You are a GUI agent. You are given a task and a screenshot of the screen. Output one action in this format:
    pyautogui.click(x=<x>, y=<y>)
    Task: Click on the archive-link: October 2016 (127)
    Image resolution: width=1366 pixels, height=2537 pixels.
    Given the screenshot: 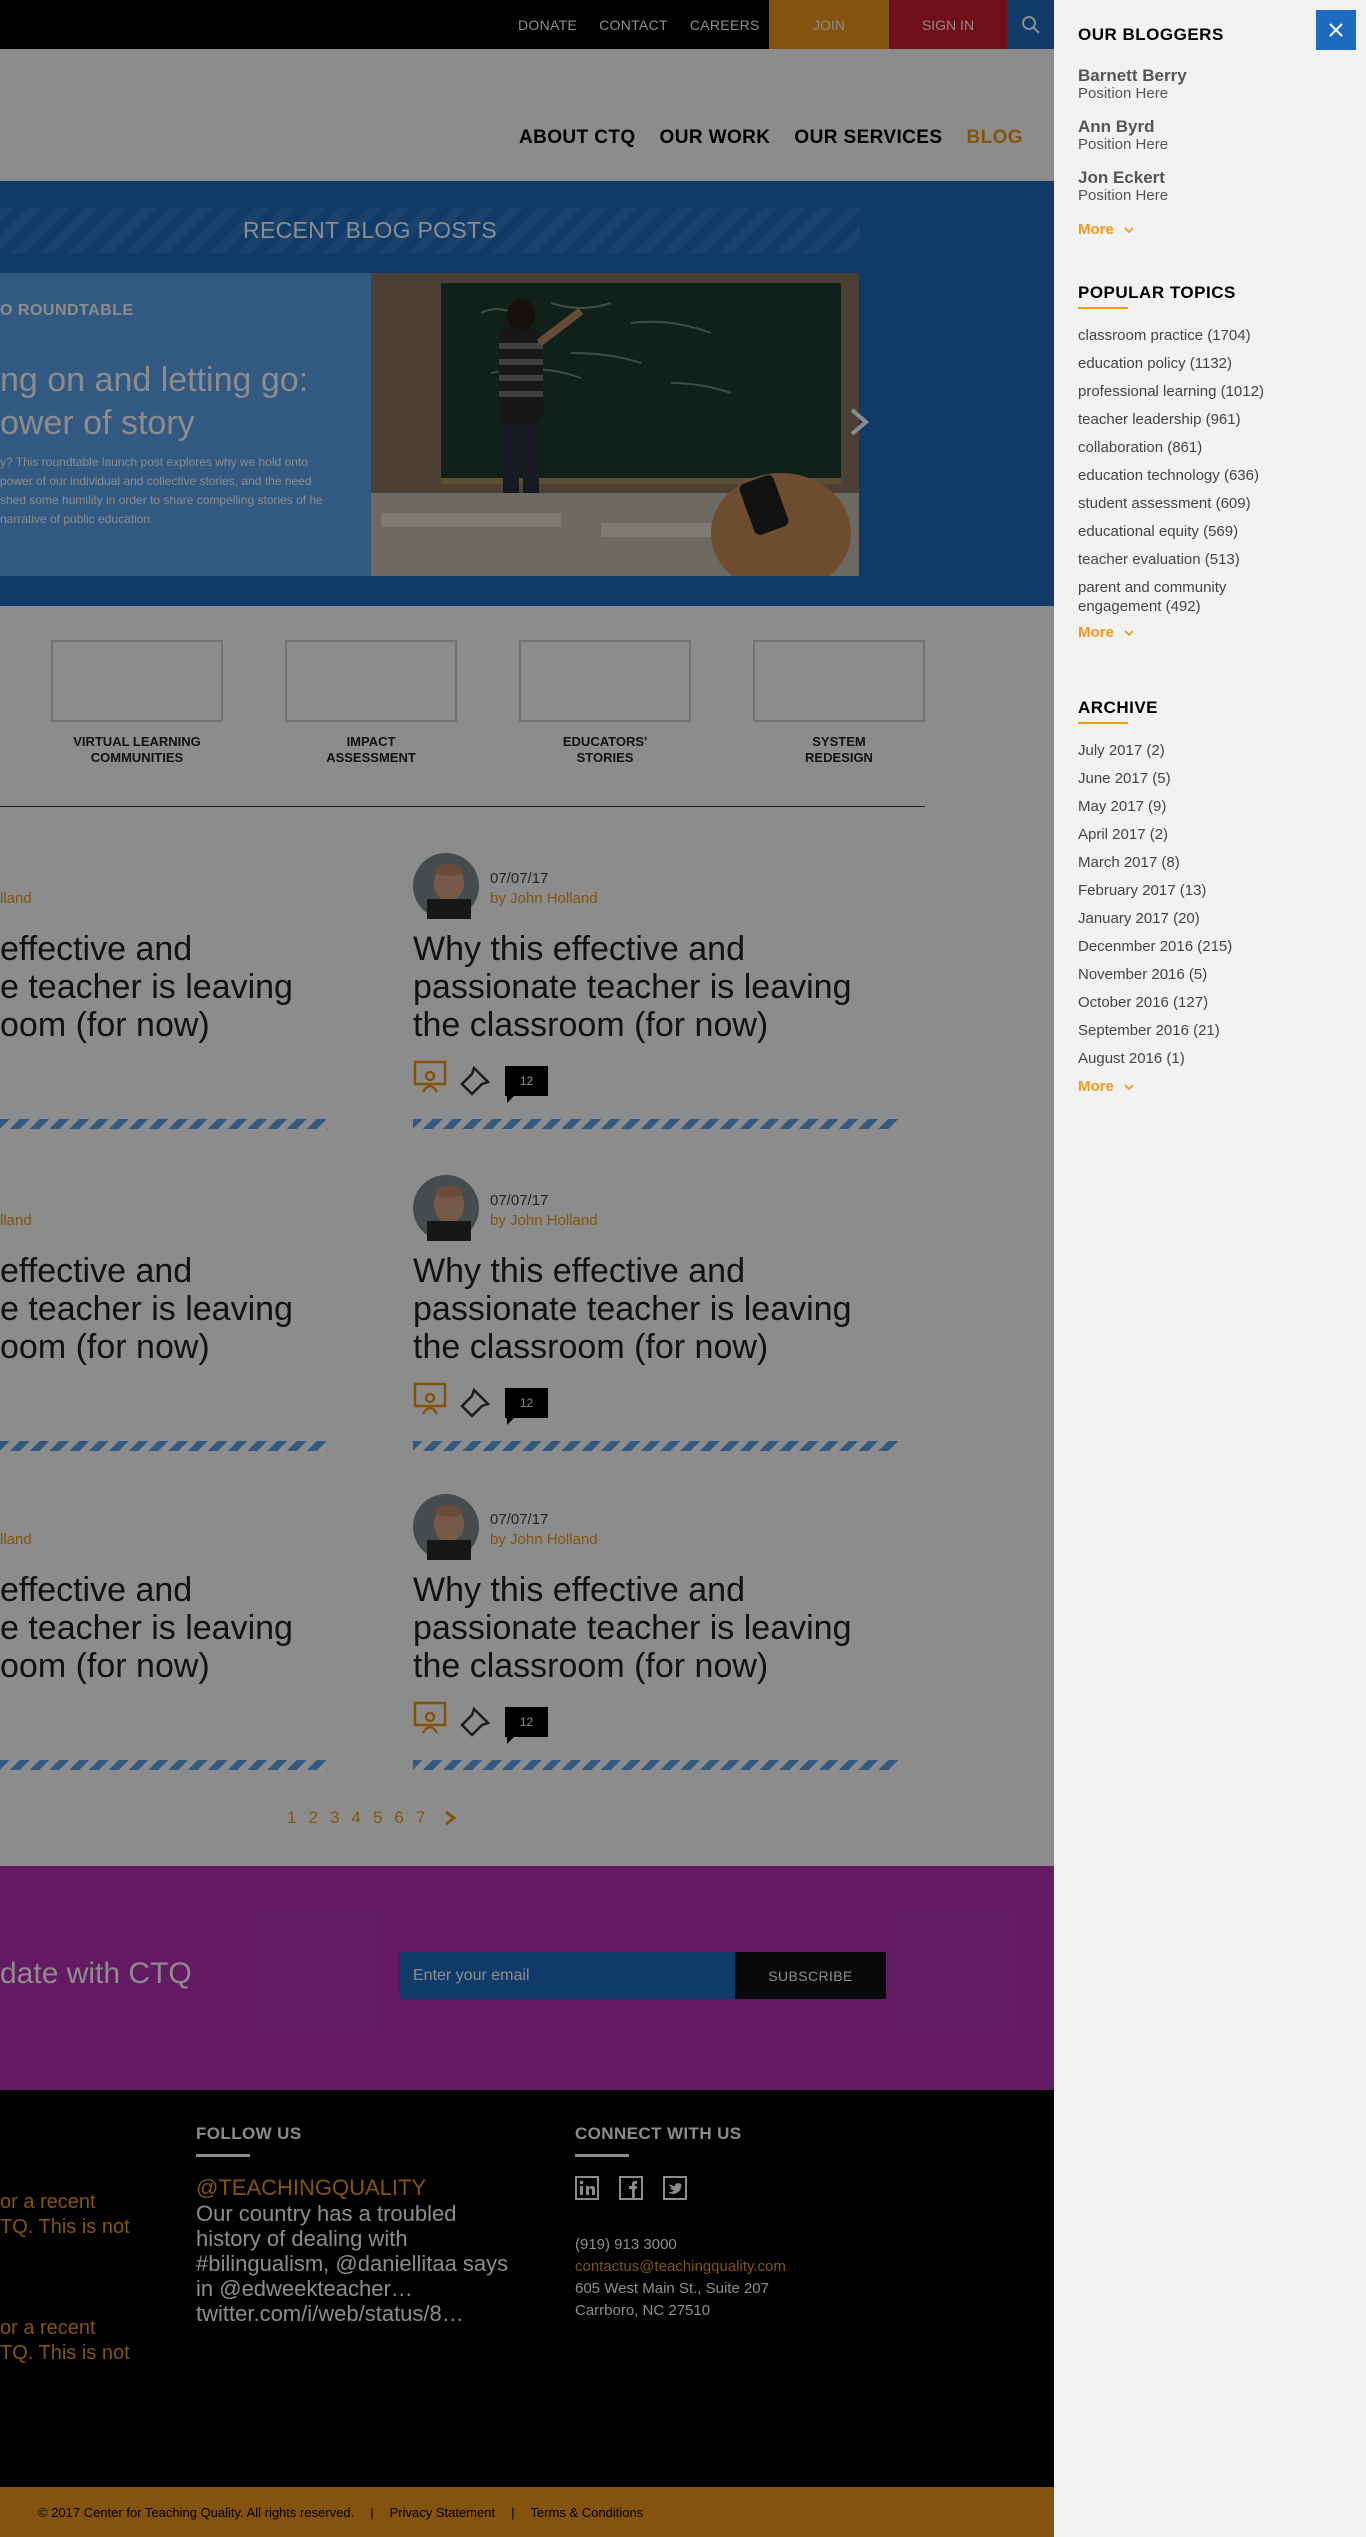 What is the action you would take?
    pyautogui.click(x=1193, y=1002)
    